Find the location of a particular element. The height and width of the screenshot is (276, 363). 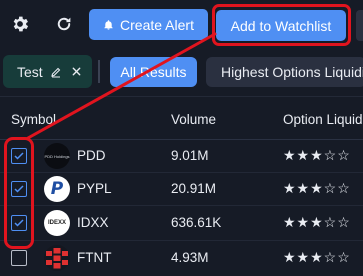

fortinet-logo is located at coordinates (57, 258).